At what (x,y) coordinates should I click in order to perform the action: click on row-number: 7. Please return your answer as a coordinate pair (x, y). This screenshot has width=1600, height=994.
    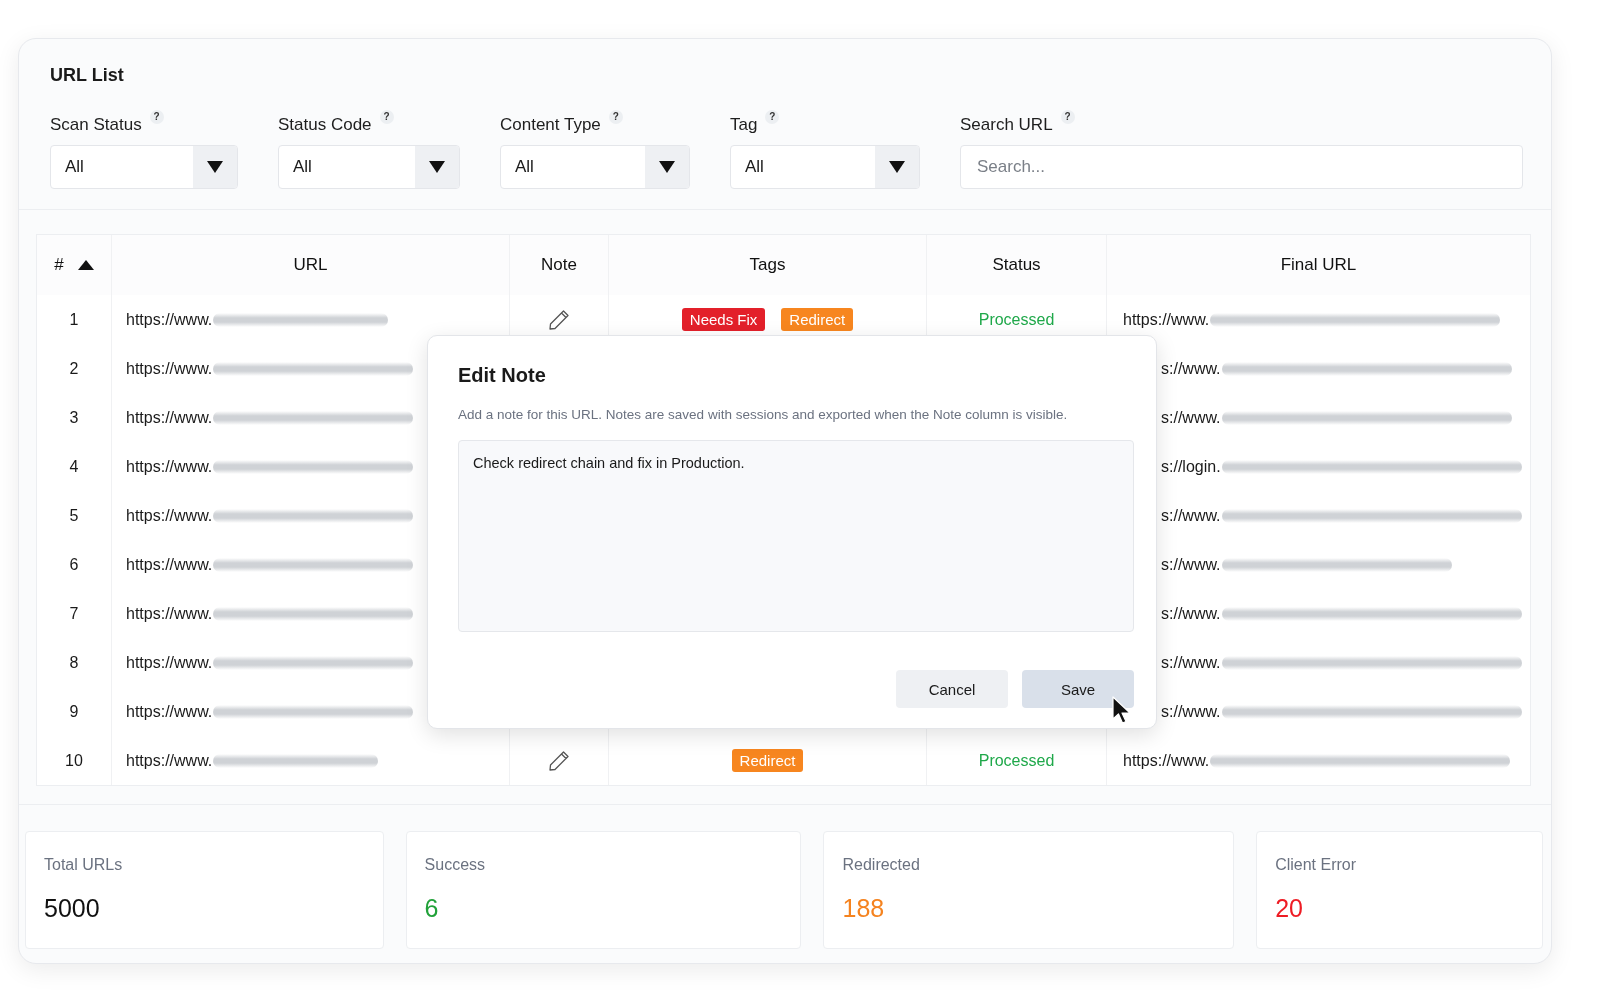
    Looking at the image, I should click on (74, 613).